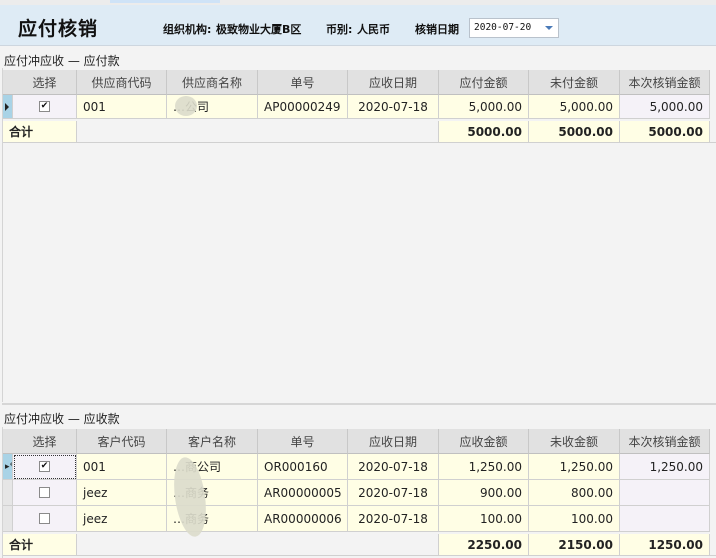 Image resolution: width=716 pixels, height=558 pixels. Describe the element at coordinates (484, 519) in the screenshot. I see `cell-amount: 100.00` at that location.